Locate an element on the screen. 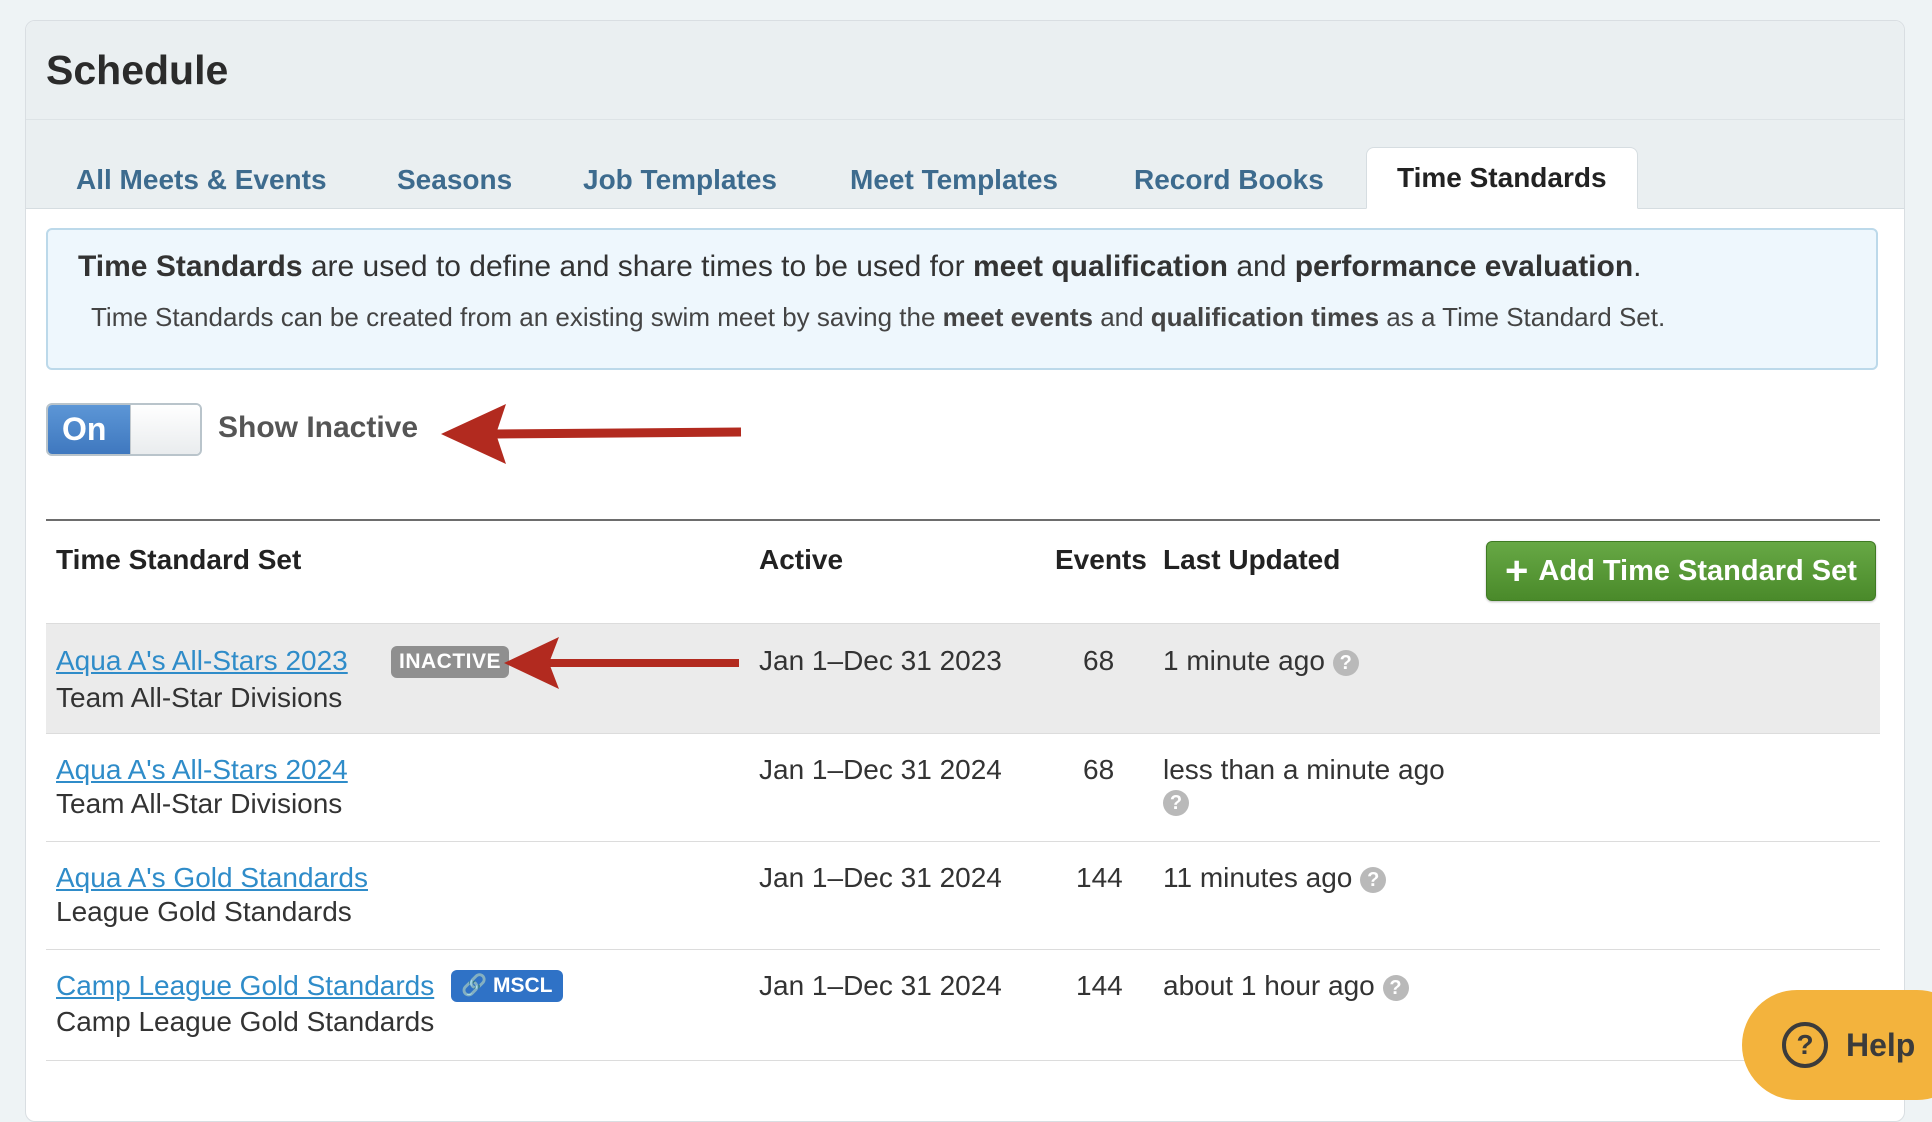 The height and width of the screenshot is (1122, 1932). header-events: Events is located at coordinates (1101, 559).